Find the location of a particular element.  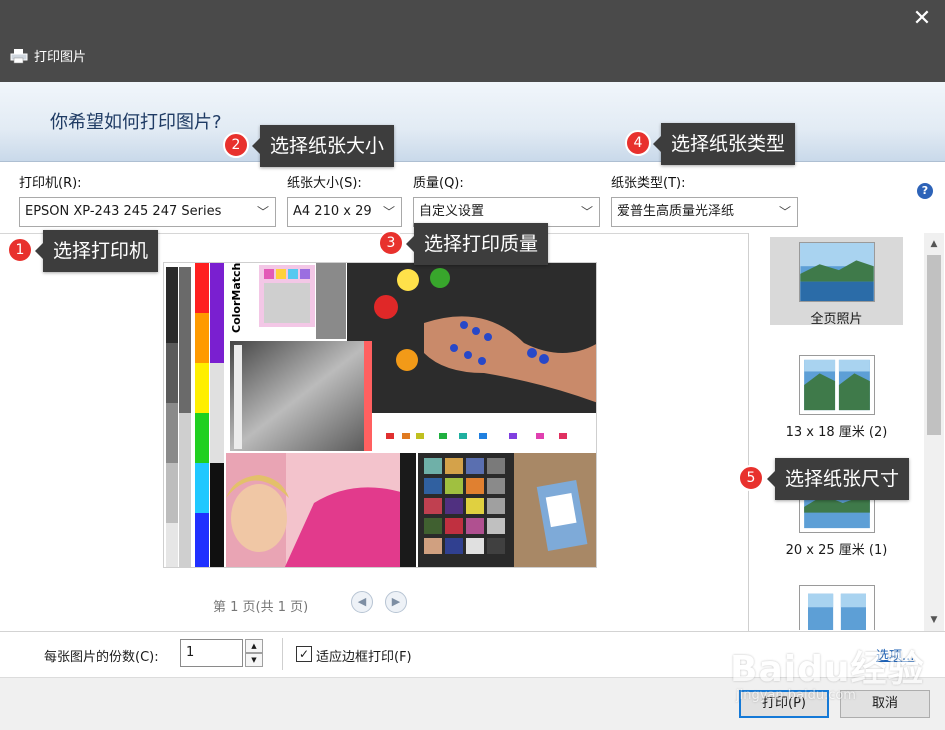

landscape-thumbnail-icon is located at coordinates (836, 272).